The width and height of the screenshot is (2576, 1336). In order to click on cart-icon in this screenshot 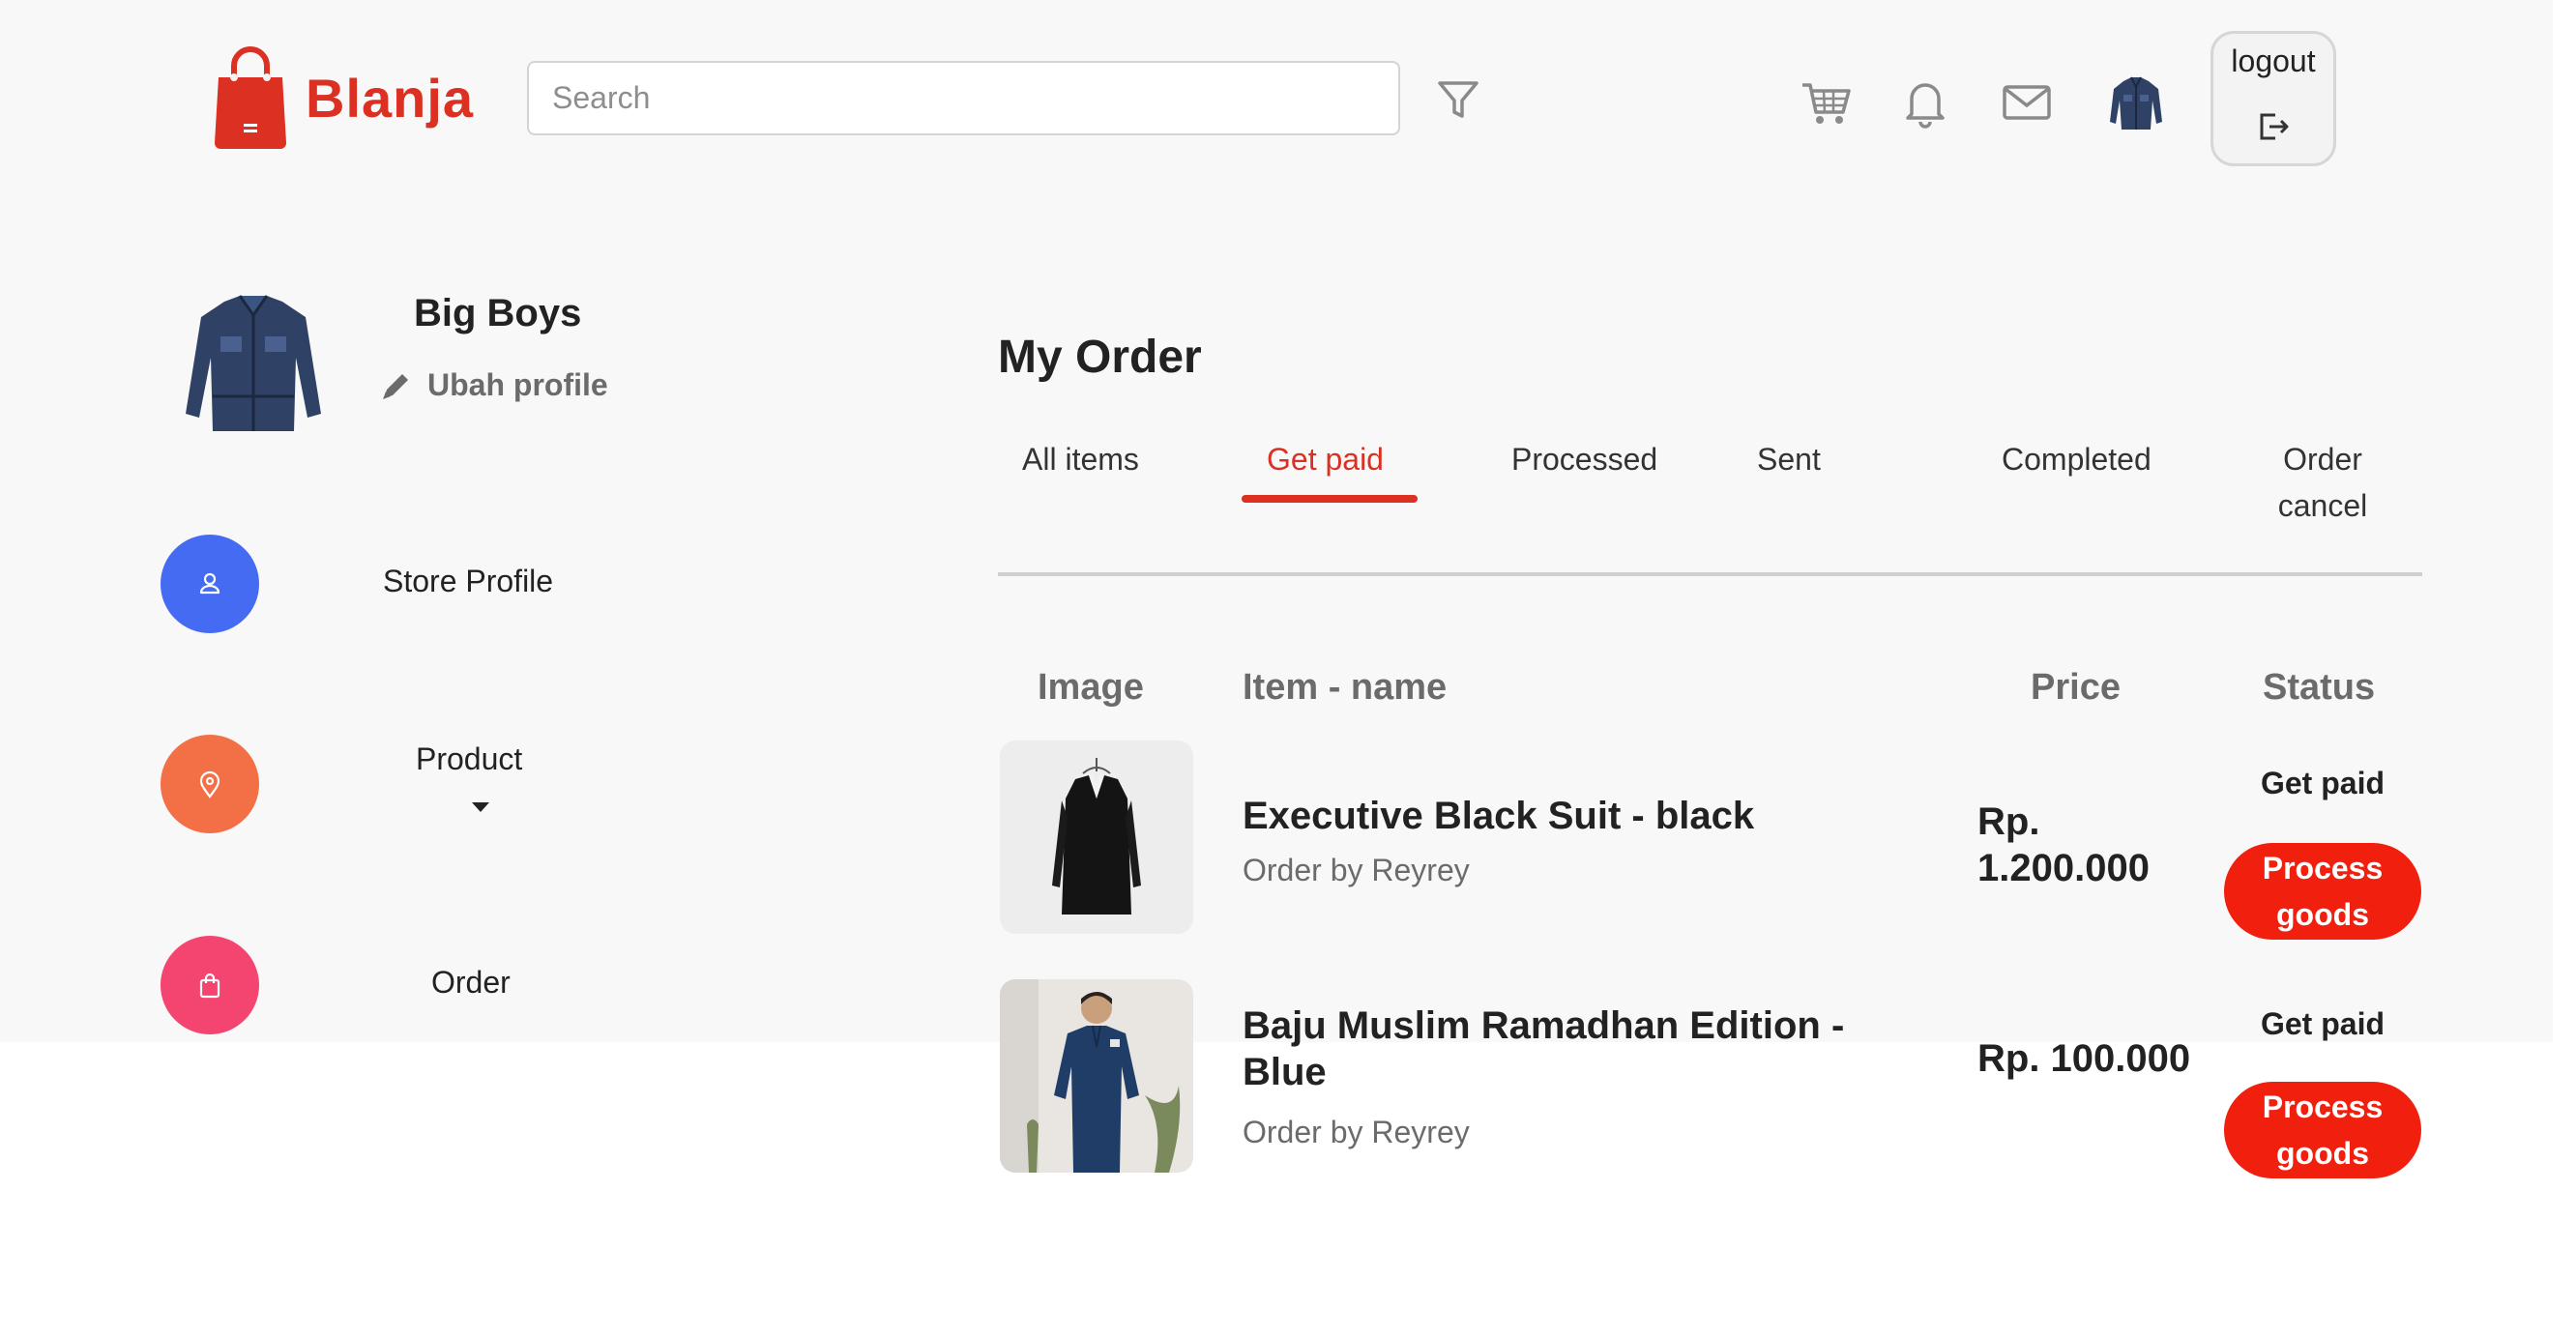, I will do `click(1826, 102)`.